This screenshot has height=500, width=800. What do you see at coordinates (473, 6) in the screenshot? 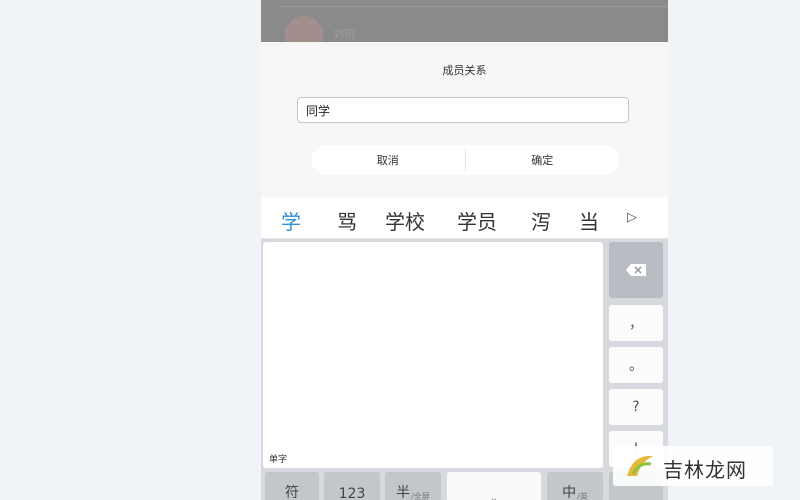
I see `divider` at bounding box center [473, 6].